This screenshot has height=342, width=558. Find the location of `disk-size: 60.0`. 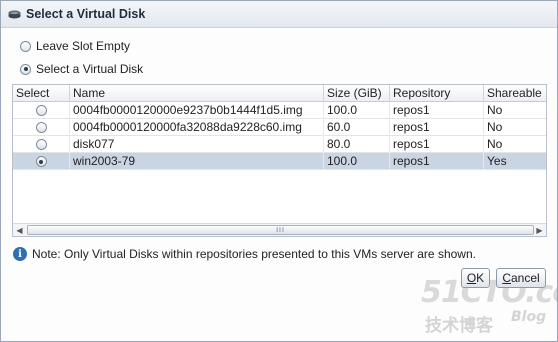

disk-size: 60.0 is located at coordinates (357, 127).